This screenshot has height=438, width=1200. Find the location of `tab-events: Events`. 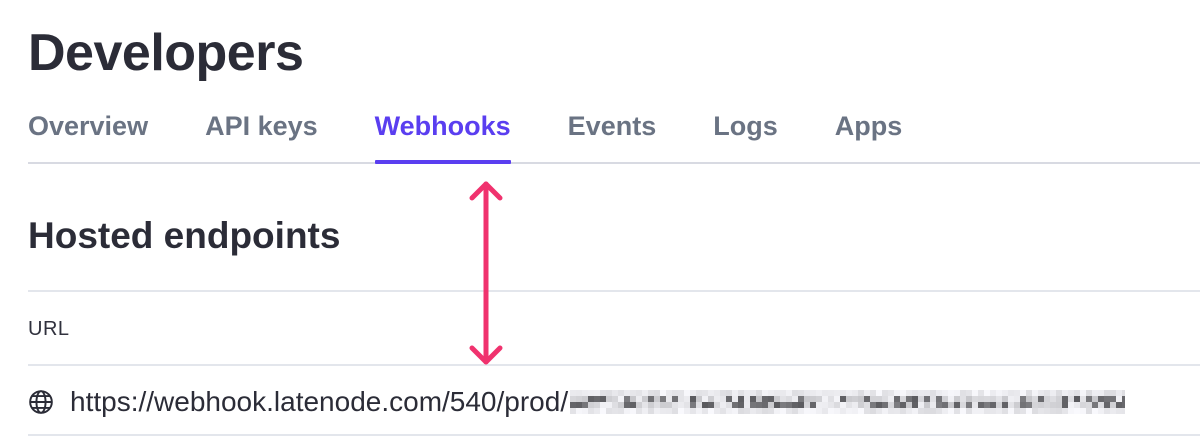

tab-events: Events is located at coordinates (612, 131).